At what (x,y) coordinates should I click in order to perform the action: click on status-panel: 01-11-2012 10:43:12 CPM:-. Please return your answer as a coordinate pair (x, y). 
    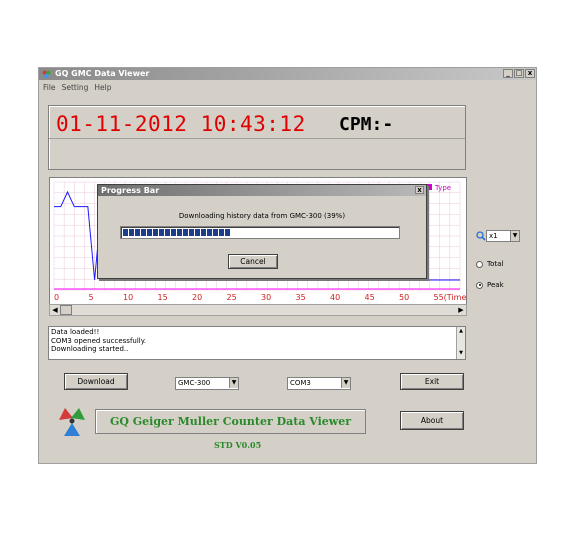
    Looking at the image, I should click on (257, 137).